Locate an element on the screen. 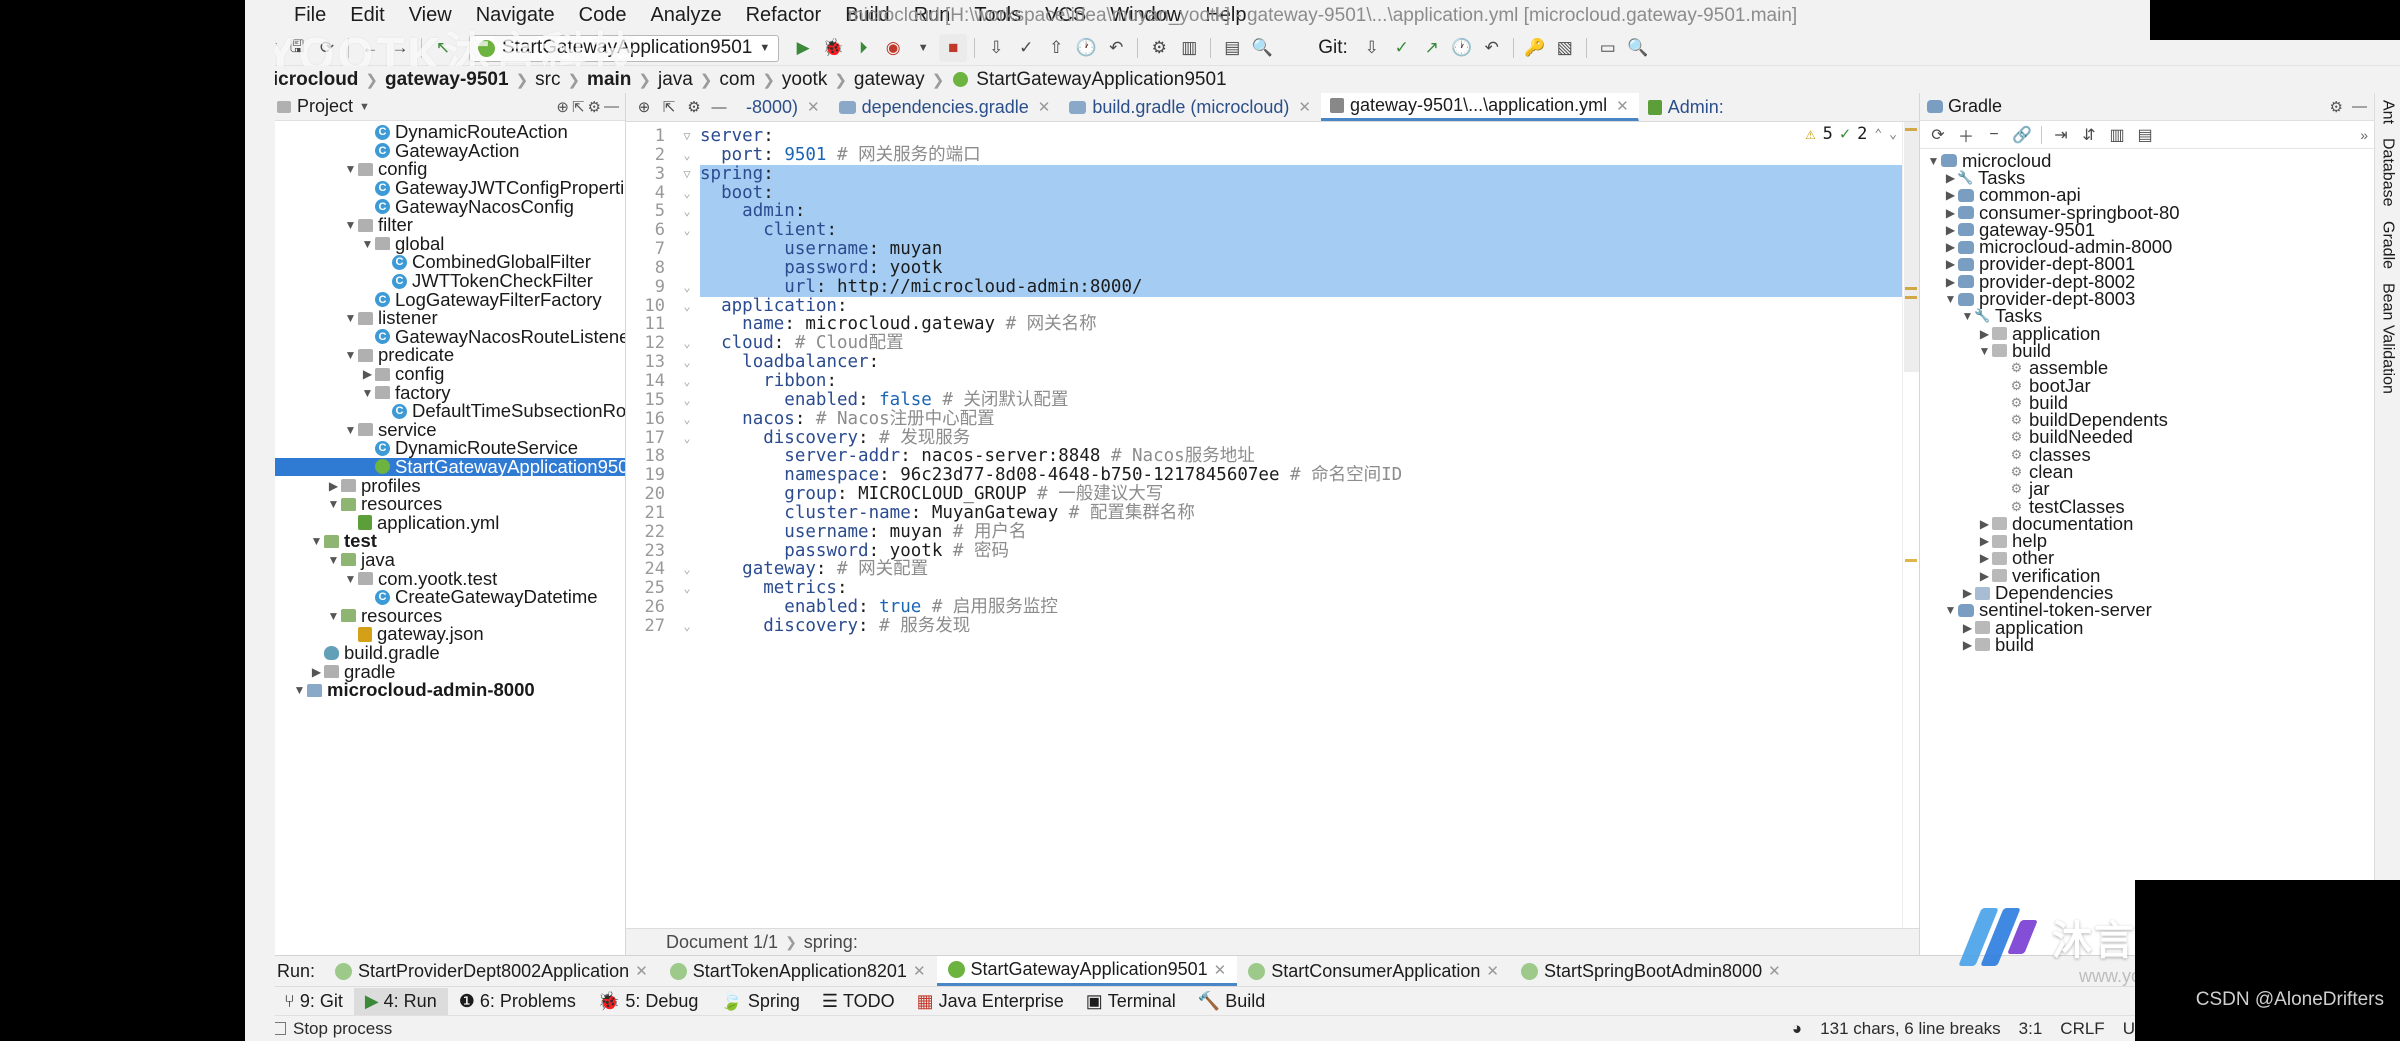 This screenshot has height=1041, width=2400. editor-tab-build-gradle: build.gradle (microcloud) ✕ is located at coordinates (1190, 107).